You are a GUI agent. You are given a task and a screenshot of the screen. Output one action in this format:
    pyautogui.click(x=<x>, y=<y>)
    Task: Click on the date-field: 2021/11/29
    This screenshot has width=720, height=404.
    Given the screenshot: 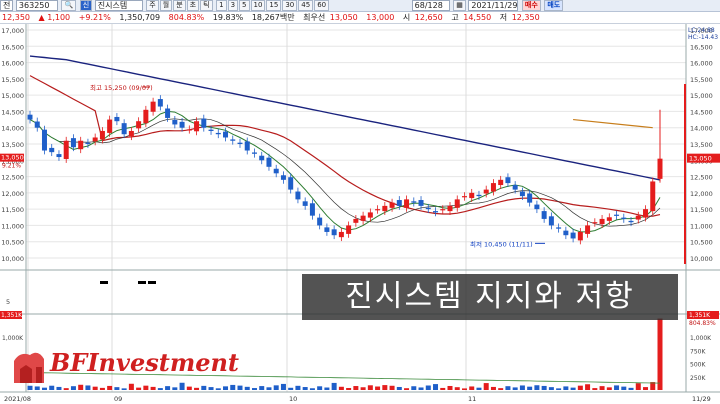 What is the action you would take?
    pyautogui.click(x=493, y=5)
    